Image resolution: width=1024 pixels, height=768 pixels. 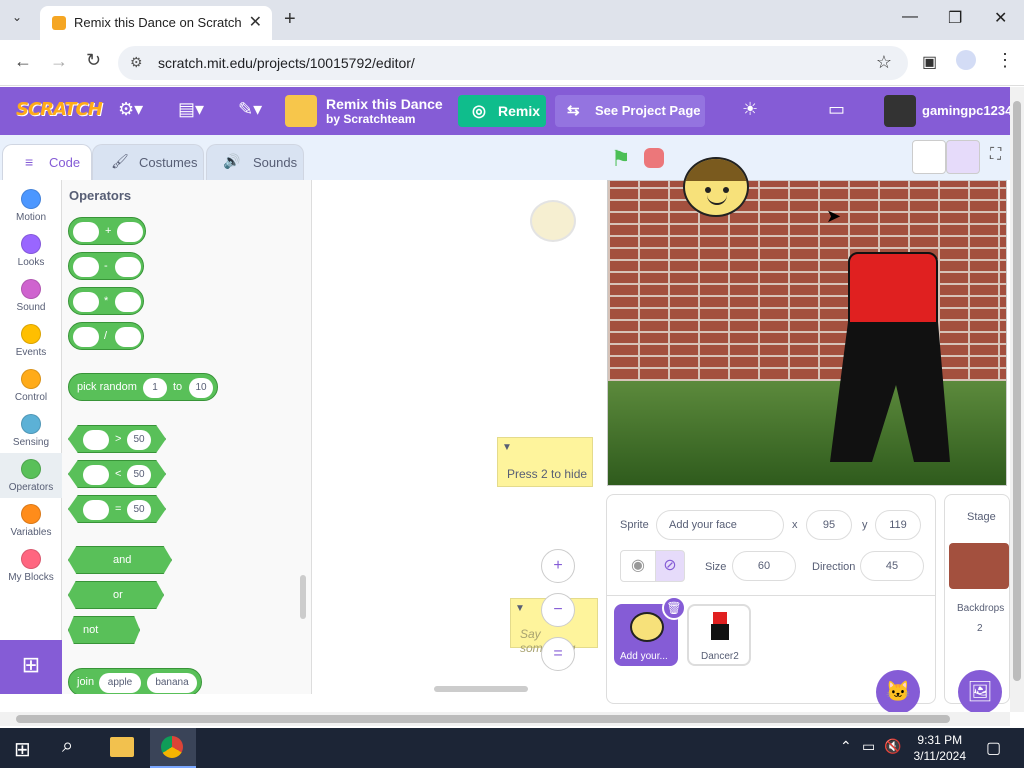 I want to click on volume-icon: 🔇, so click(x=892, y=746).